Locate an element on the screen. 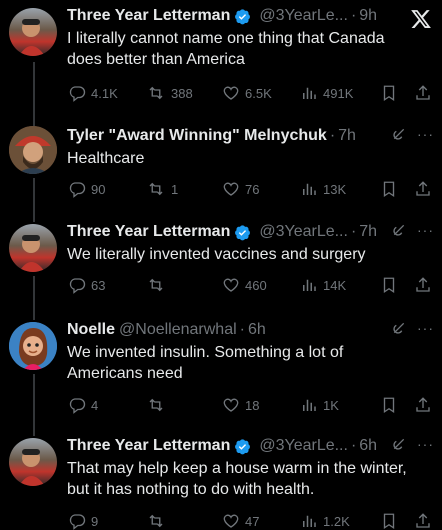  like-button: 76 is located at coordinates (240, 189).